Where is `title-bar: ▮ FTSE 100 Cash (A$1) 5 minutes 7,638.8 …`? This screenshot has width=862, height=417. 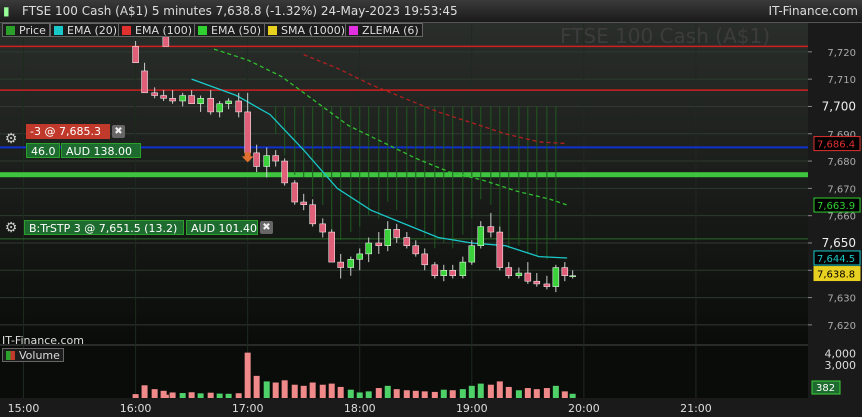 title-bar: ▮ FTSE 100 Cash (A$1) 5 minutes 7,638.8 … is located at coordinates (431, 11).